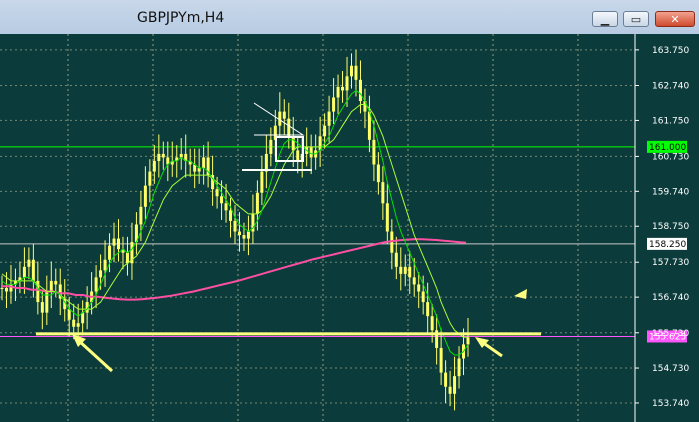  I want to click on axis-tick-label: 158.750, so click(670, 227).